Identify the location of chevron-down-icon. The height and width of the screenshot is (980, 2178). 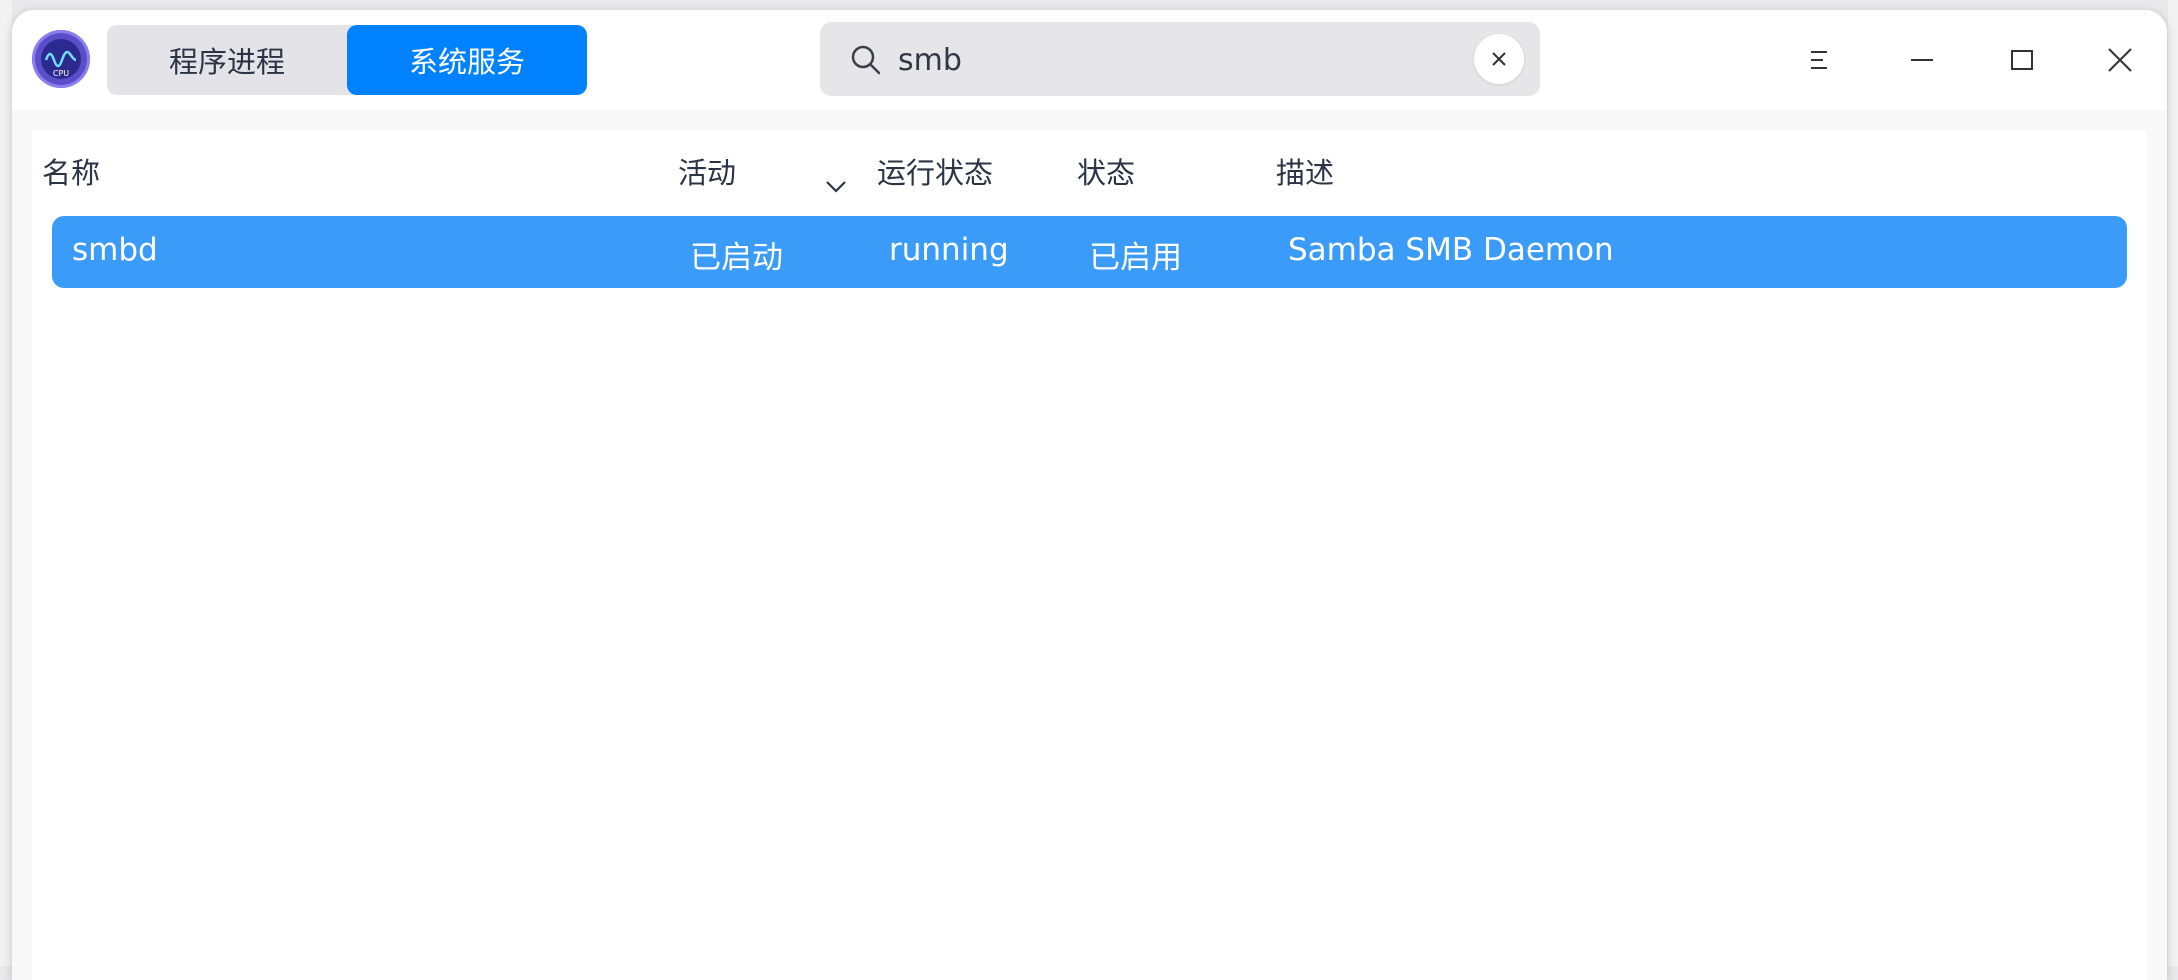
(836, 184).